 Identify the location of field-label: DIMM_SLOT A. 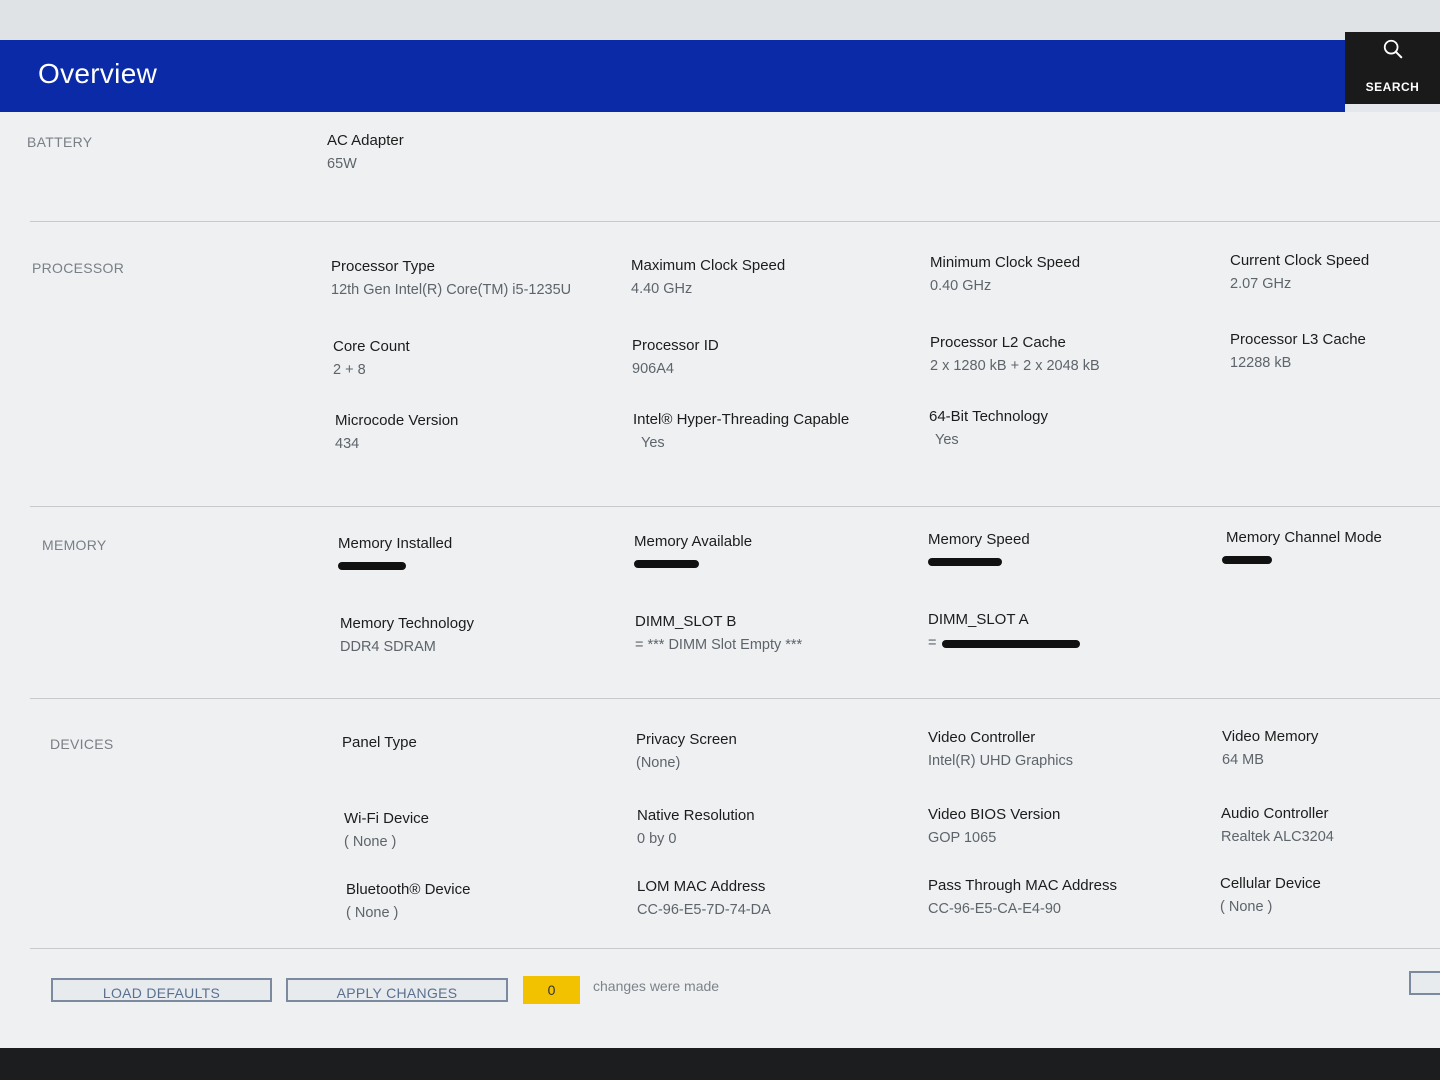
(978, 619).